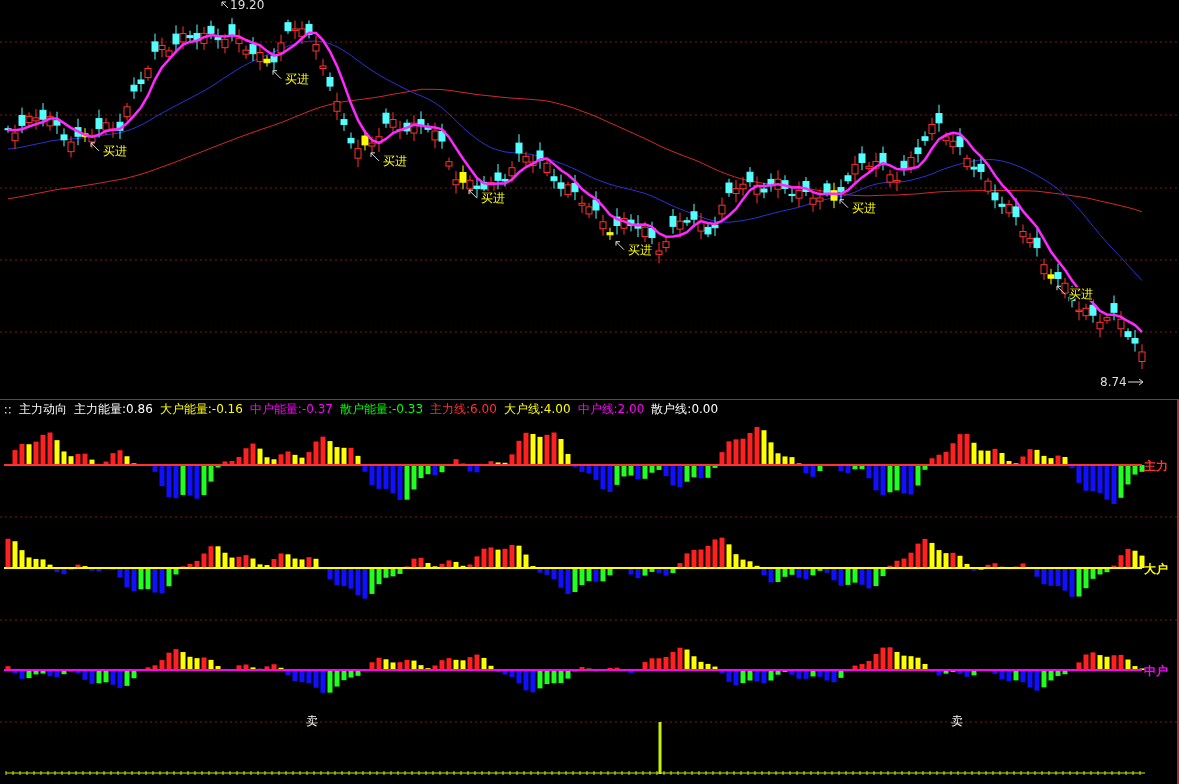 The width and height of the screenshot is (1179, 784). I want to click on indicator-title: 主力动向, so click(43, 409).